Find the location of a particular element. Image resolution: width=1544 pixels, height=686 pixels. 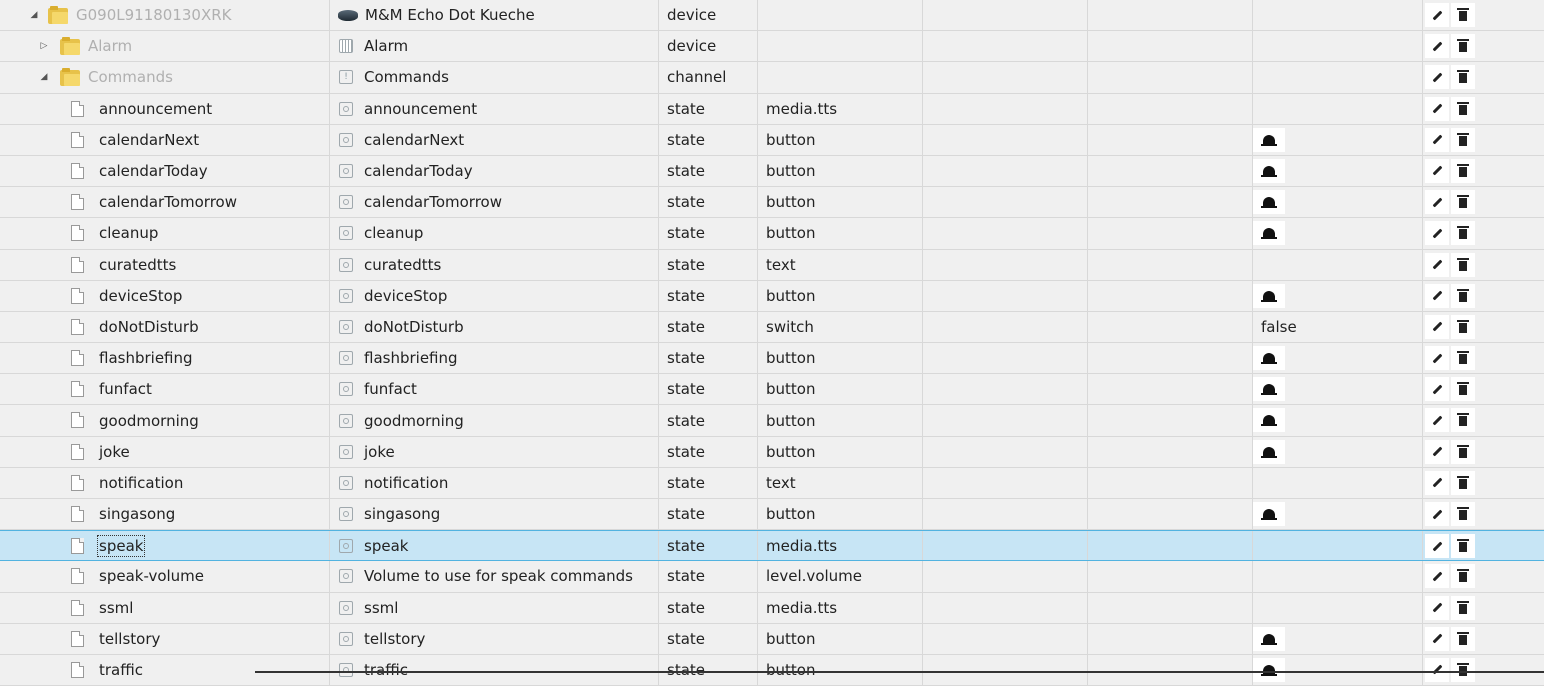

id-cell: tellstory is located at coordinates (164, 639).